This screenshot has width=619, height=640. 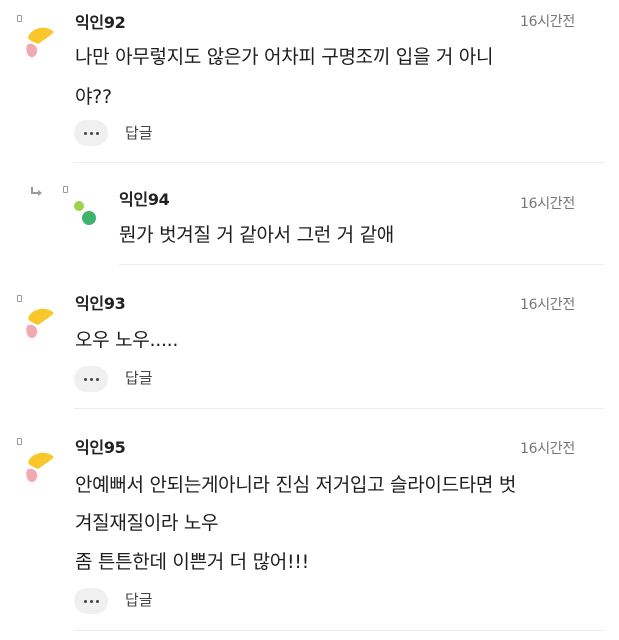 I want to click on comment-text-line: 야??, so click(x=93, y=97).